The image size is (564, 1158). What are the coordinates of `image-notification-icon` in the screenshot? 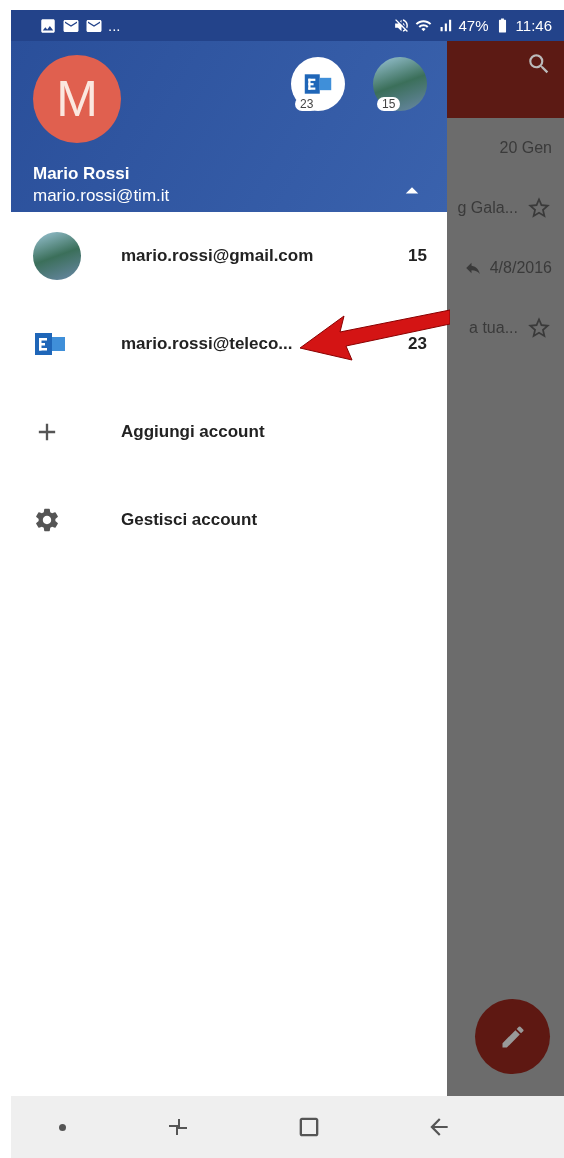 It's located at (48, 25).